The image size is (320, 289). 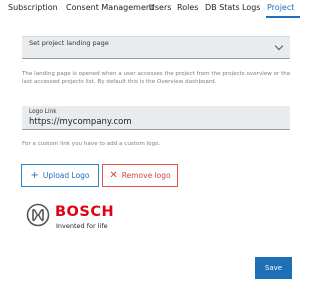 I want to click on select-top-edge, so click(x=156, y=34).